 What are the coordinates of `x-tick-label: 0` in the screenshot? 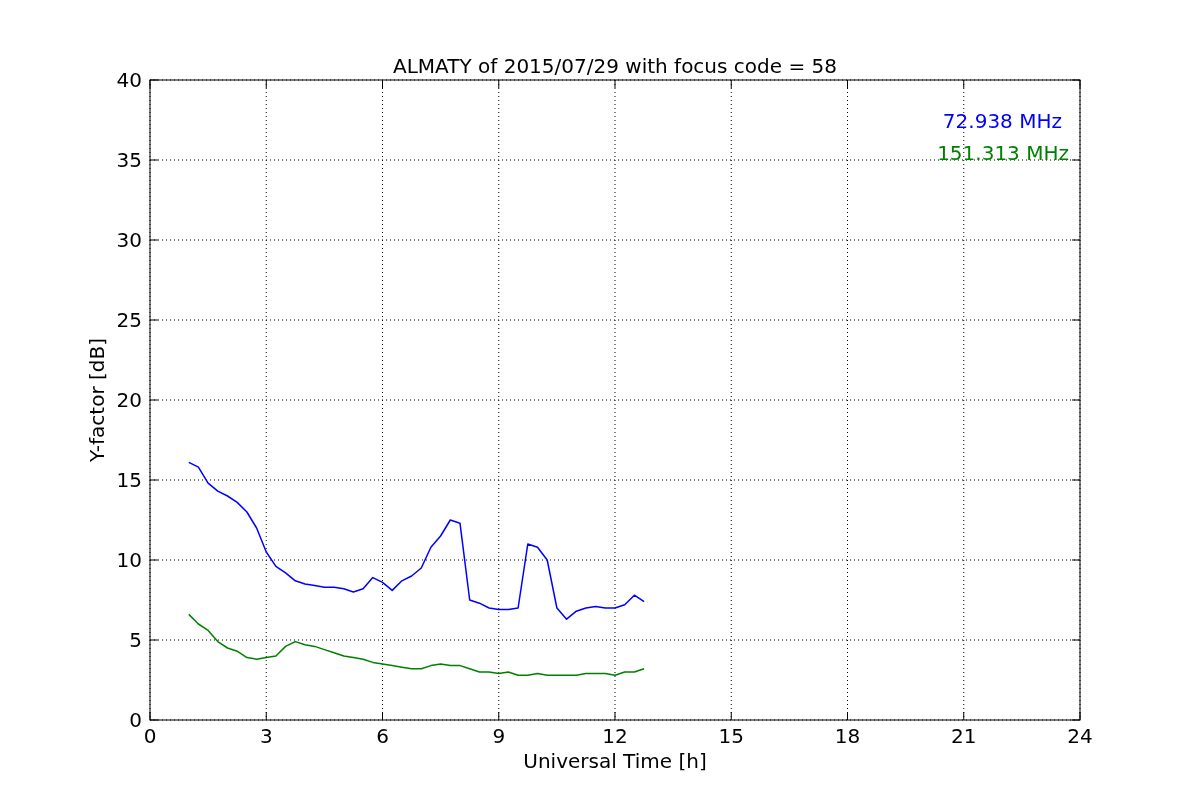 It's located at (150, 736).